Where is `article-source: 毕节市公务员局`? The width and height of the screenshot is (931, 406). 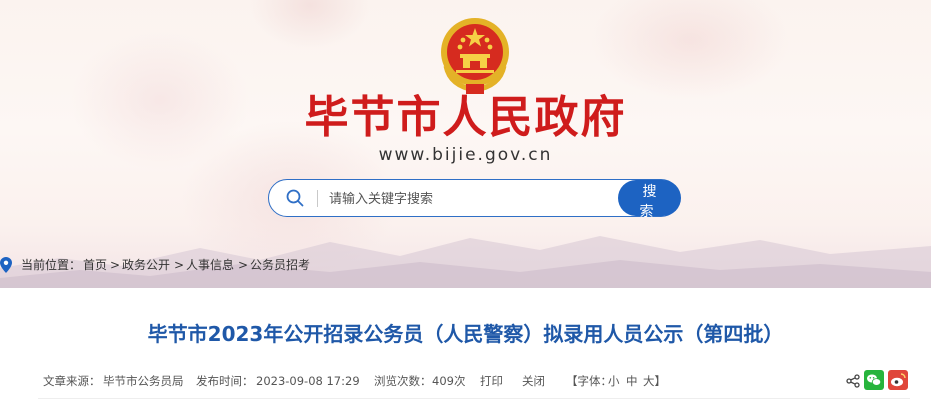
article-source: 毕节市公务员局 is located at coordinates (143, 381).